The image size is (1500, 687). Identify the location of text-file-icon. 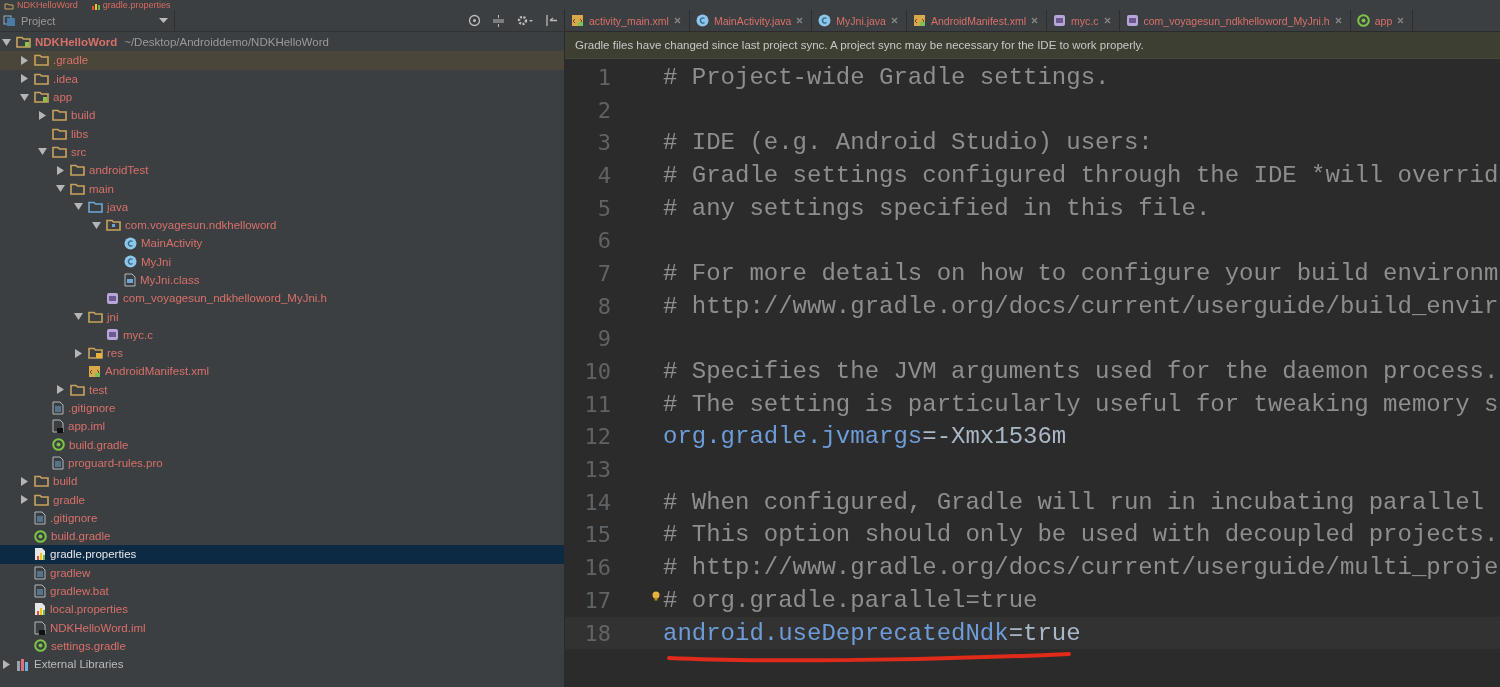
(58, 408).